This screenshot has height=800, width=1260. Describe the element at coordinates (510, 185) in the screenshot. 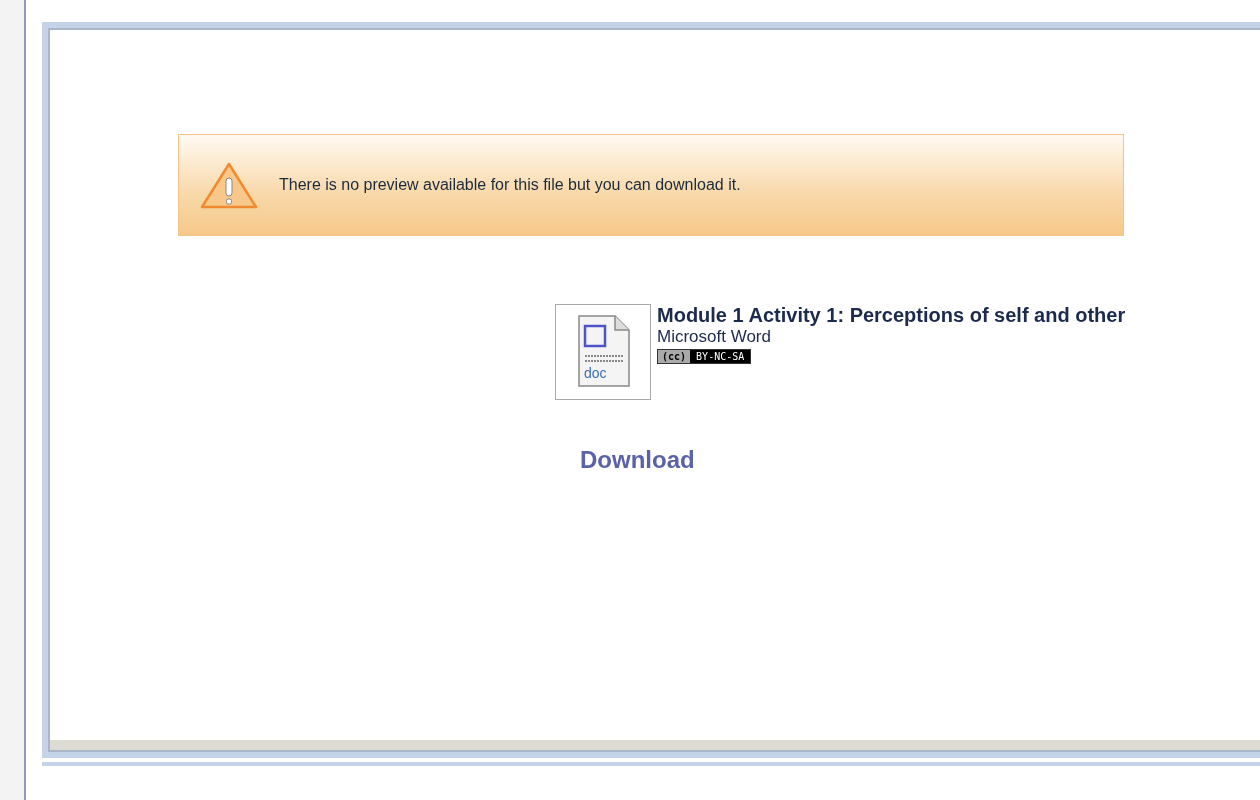

I see `notice-message: There is no preview available for this file but you can download it.` at that location.